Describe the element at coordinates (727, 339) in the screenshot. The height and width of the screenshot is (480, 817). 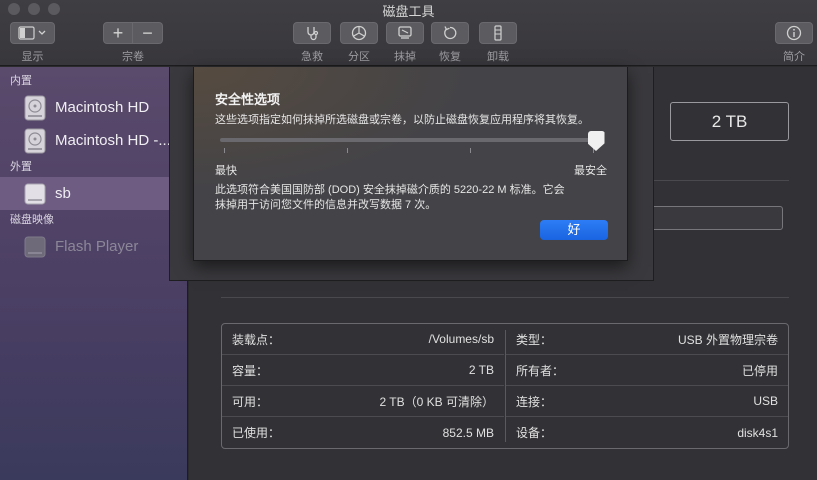
I see `info-value: USB 外置物理宗卷` at that location.